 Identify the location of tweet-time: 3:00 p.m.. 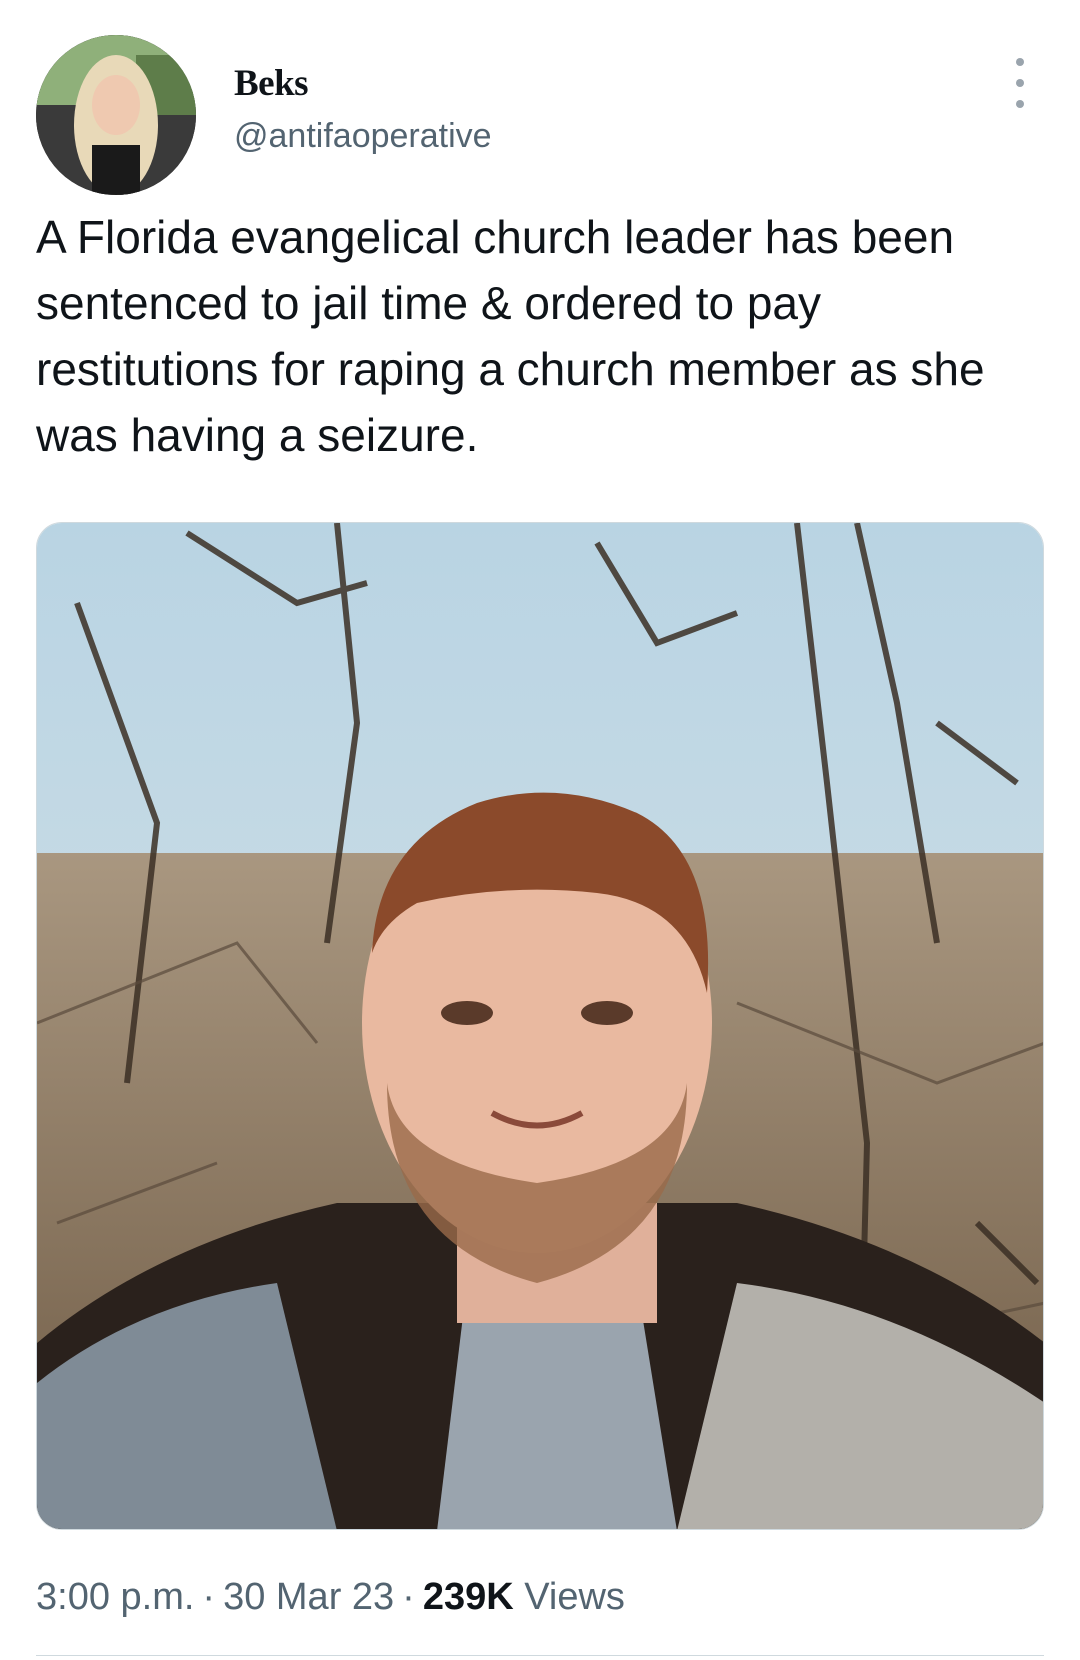
(115, 1597).